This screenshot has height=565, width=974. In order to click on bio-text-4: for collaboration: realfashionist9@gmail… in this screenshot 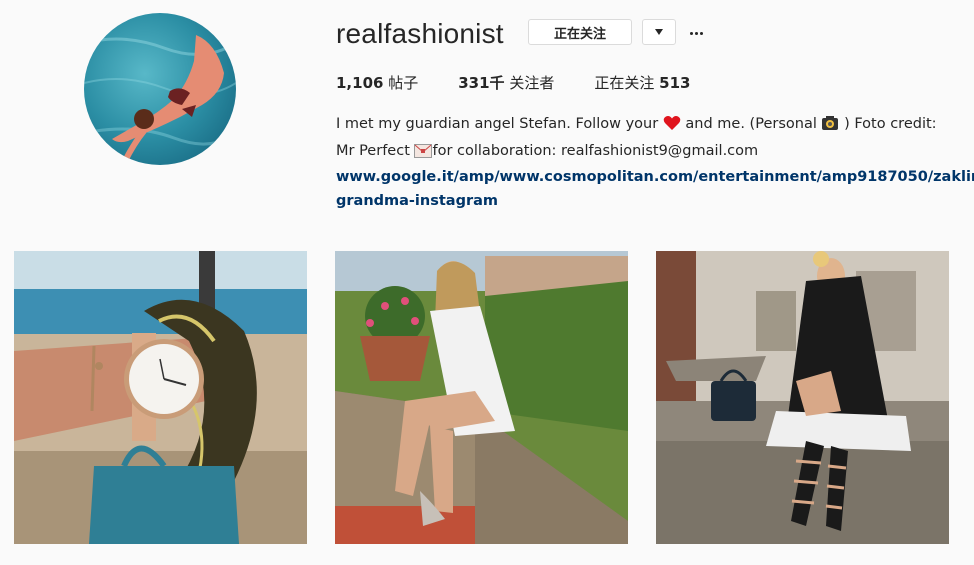, I will do `click(595, 150)`.